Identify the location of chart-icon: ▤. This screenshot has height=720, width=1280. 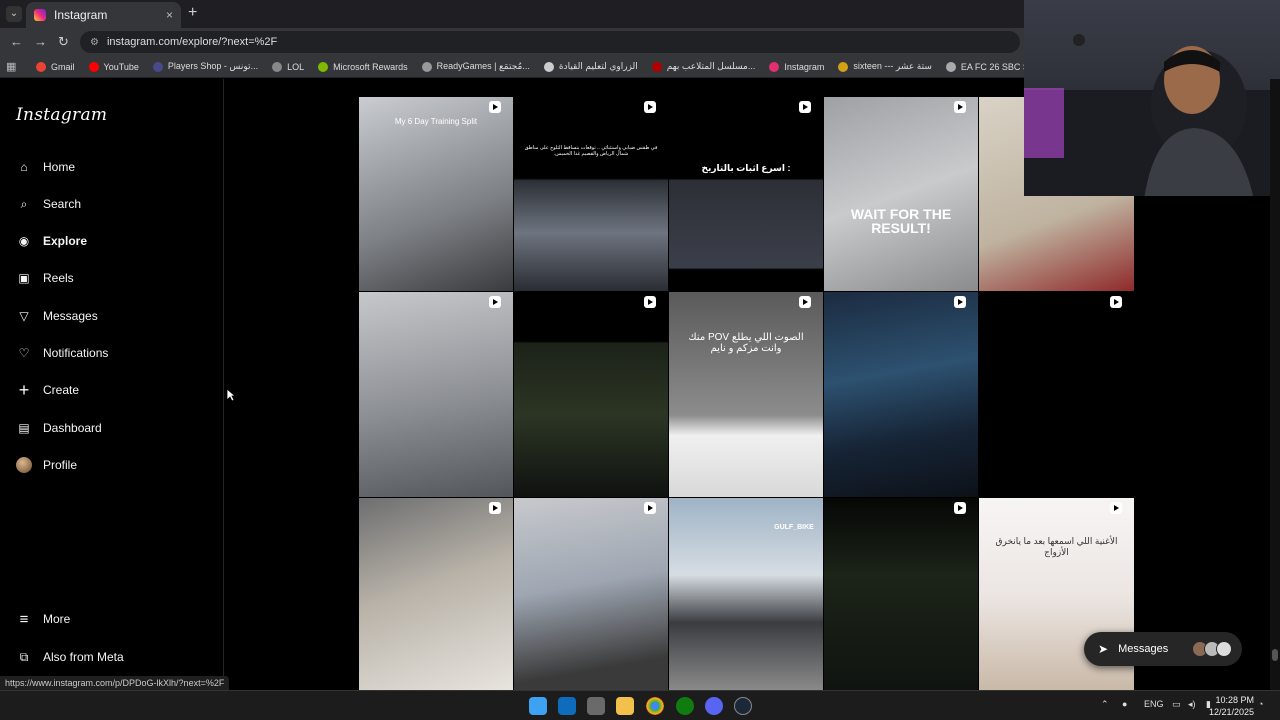
(24, 428).